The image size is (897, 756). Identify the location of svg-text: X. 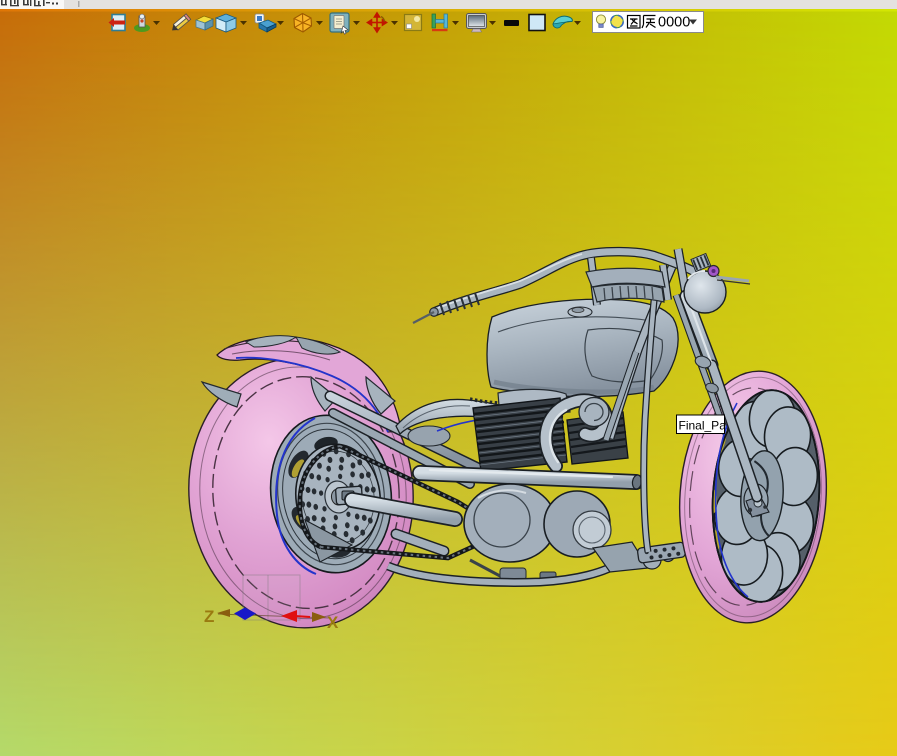
(333, 622).